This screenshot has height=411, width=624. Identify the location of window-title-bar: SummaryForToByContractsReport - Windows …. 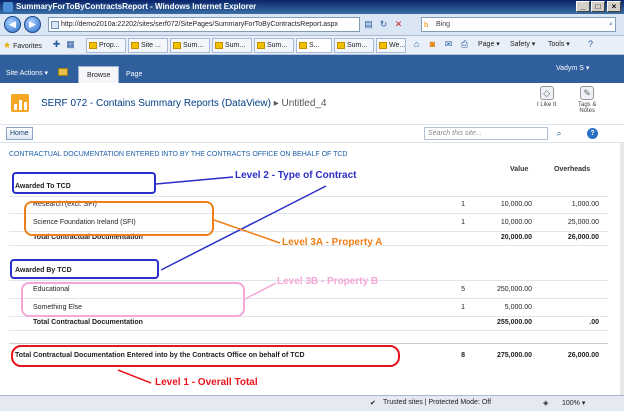
(312, 7).